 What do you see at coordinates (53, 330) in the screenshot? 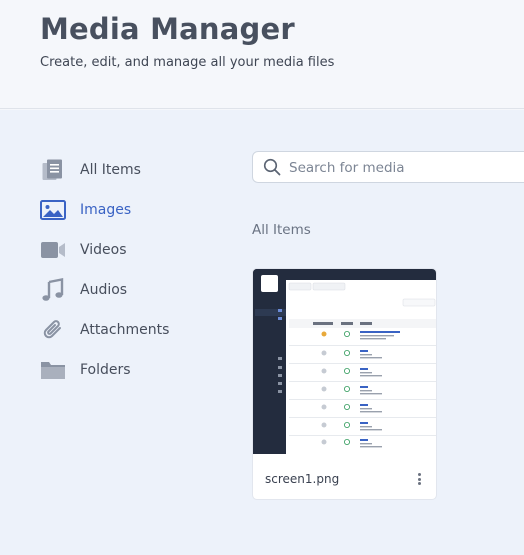
I see `paperclip-icon` at bounding box center [53, 330].